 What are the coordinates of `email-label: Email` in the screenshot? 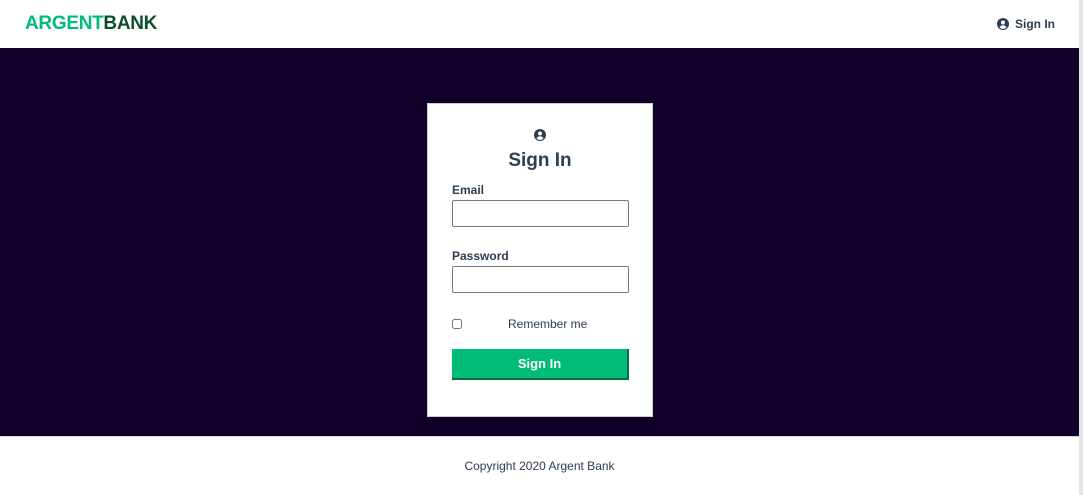 It's located at (468, 190).